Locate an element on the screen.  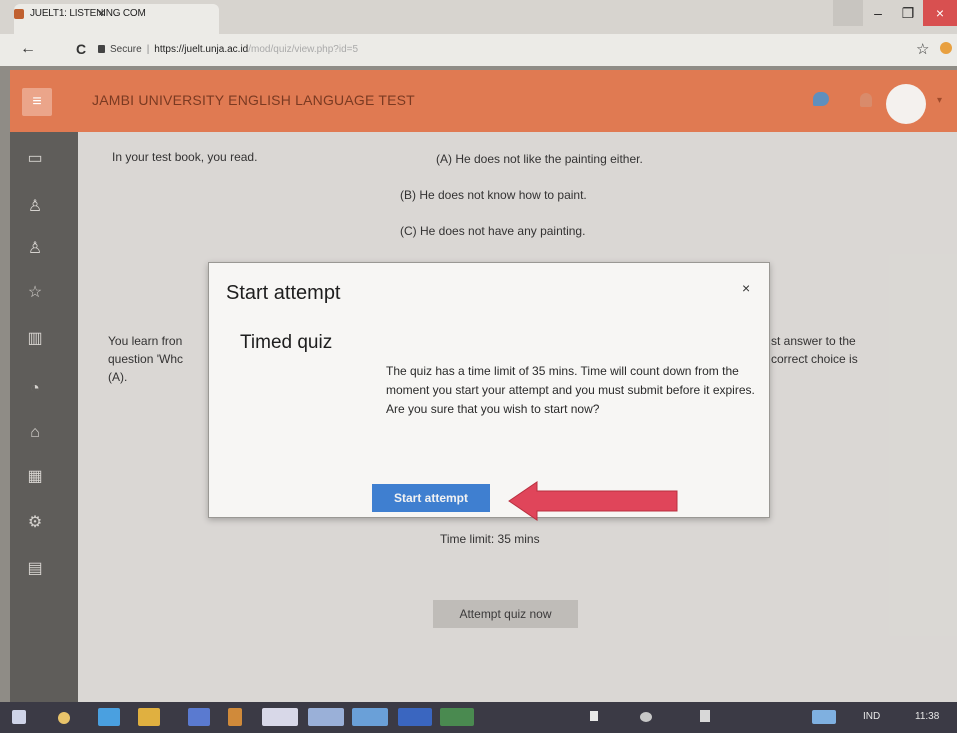
photos-icon is located at coordinates (326, 717).